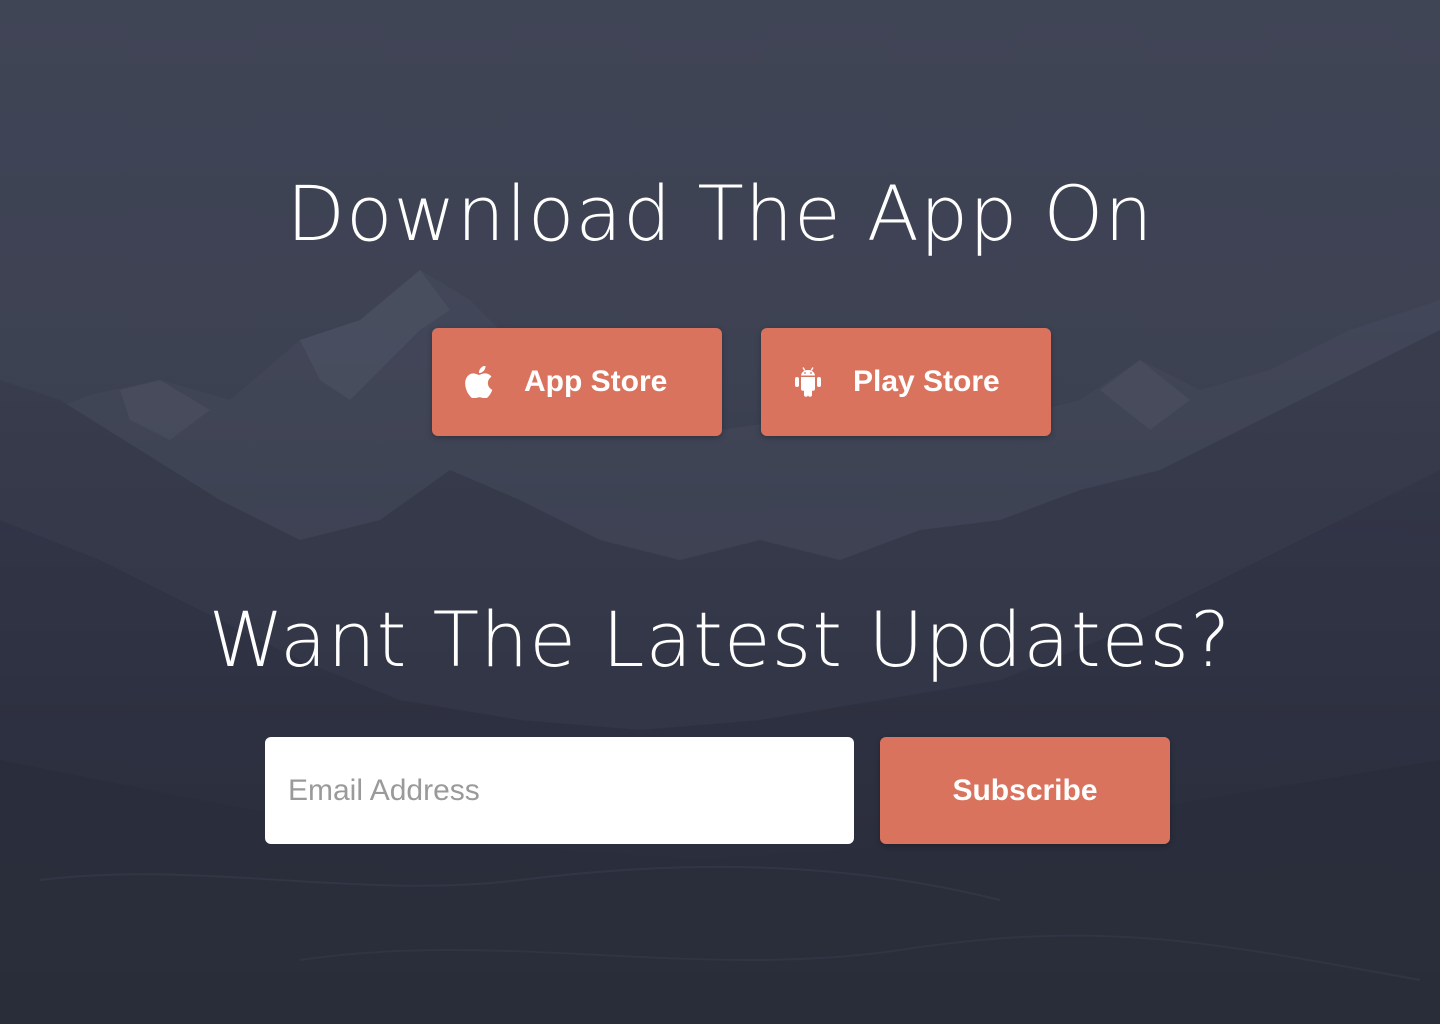  What do you see at coordinates (479, 382) in the screenshot?
I see `apple-icon` at bounding box center [479, 382].